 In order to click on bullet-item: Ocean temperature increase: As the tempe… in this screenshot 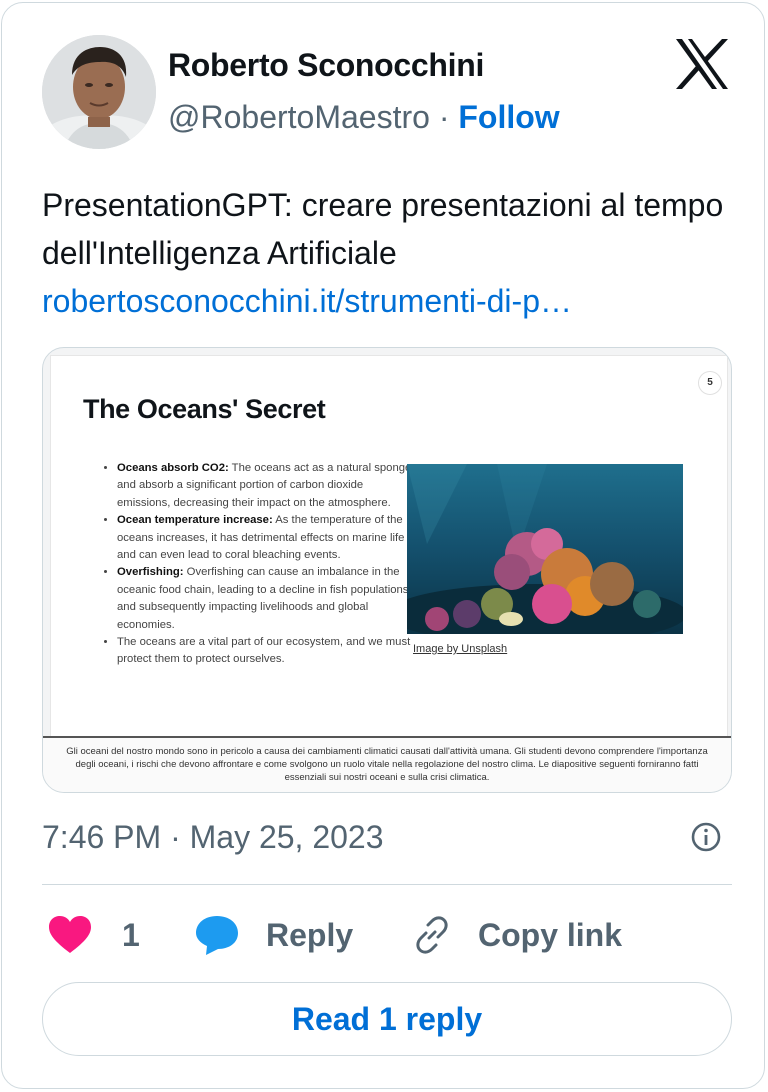, I will do `click(267, 538)`.